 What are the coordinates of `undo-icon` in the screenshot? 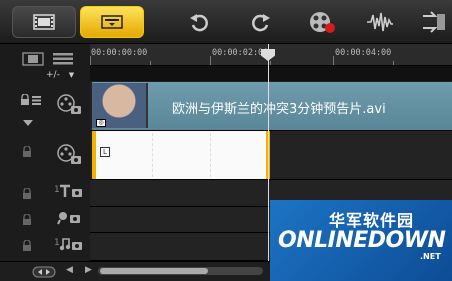 It's located at (199, 23).